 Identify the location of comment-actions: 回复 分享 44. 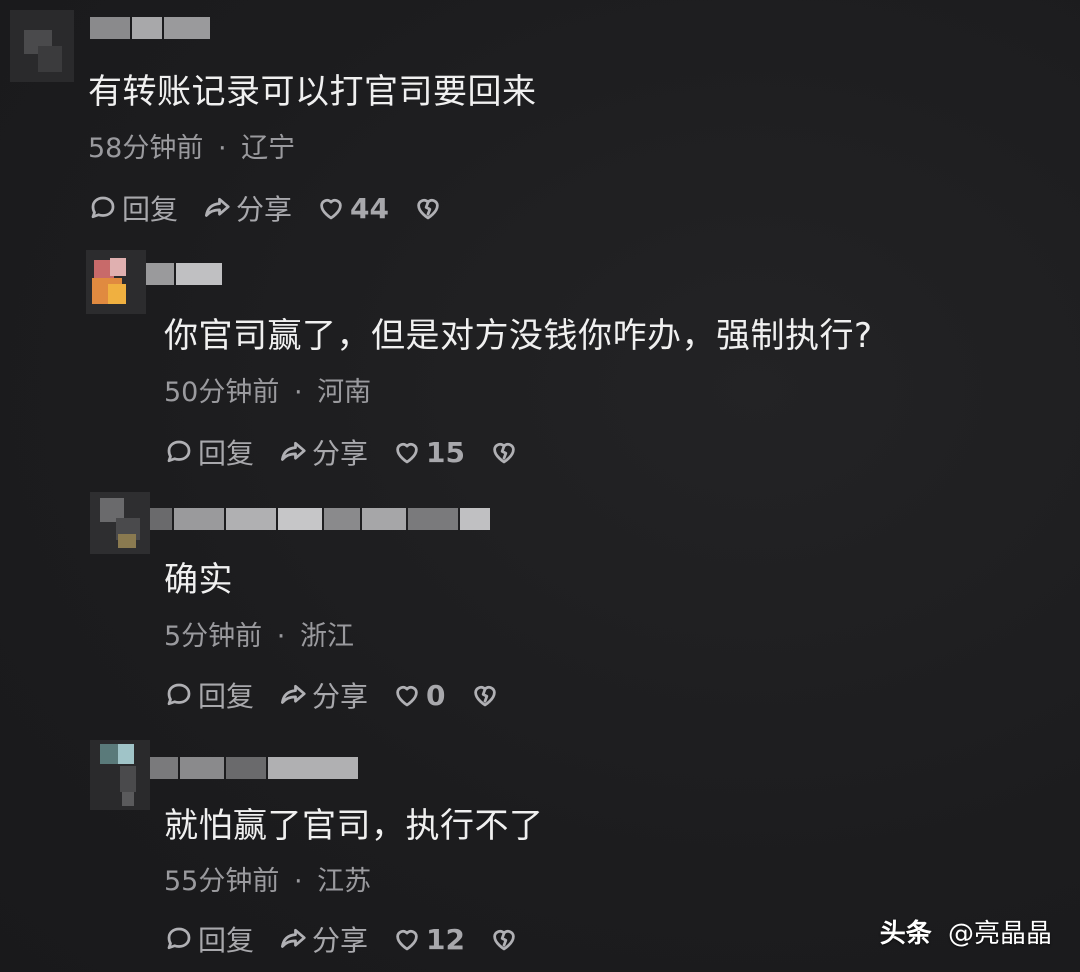
(279, 208).